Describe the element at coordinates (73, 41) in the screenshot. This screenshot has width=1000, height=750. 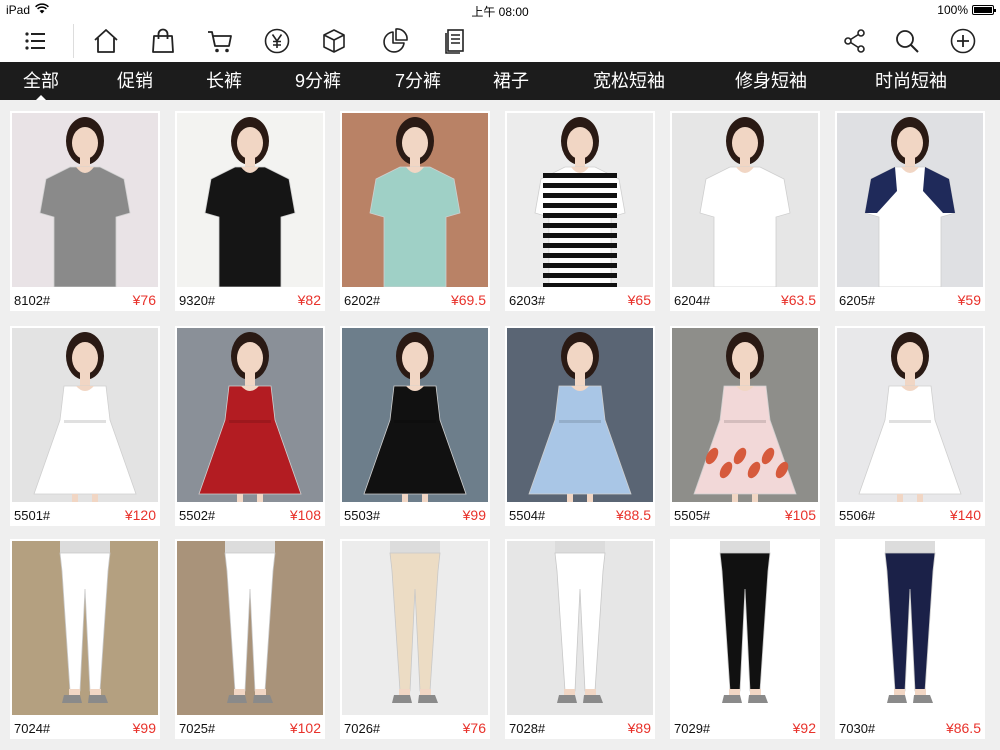
I see `toolbar-divider` at that location.